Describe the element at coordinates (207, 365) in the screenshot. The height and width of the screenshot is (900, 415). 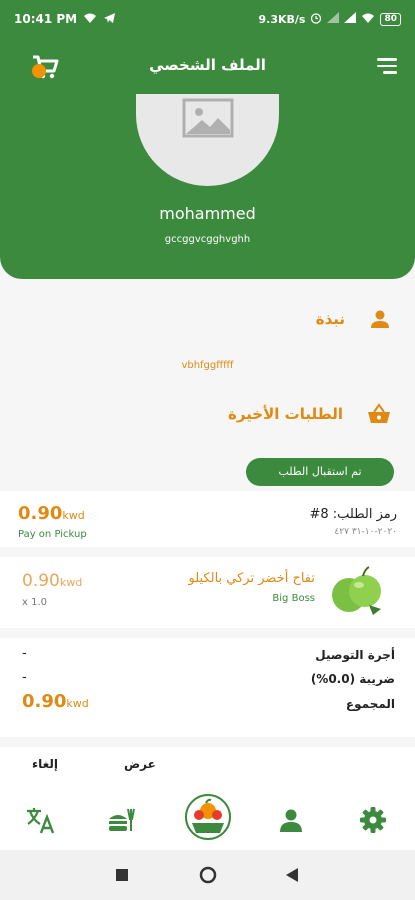
I see `bio-text: vbhfggfffff` at that location.